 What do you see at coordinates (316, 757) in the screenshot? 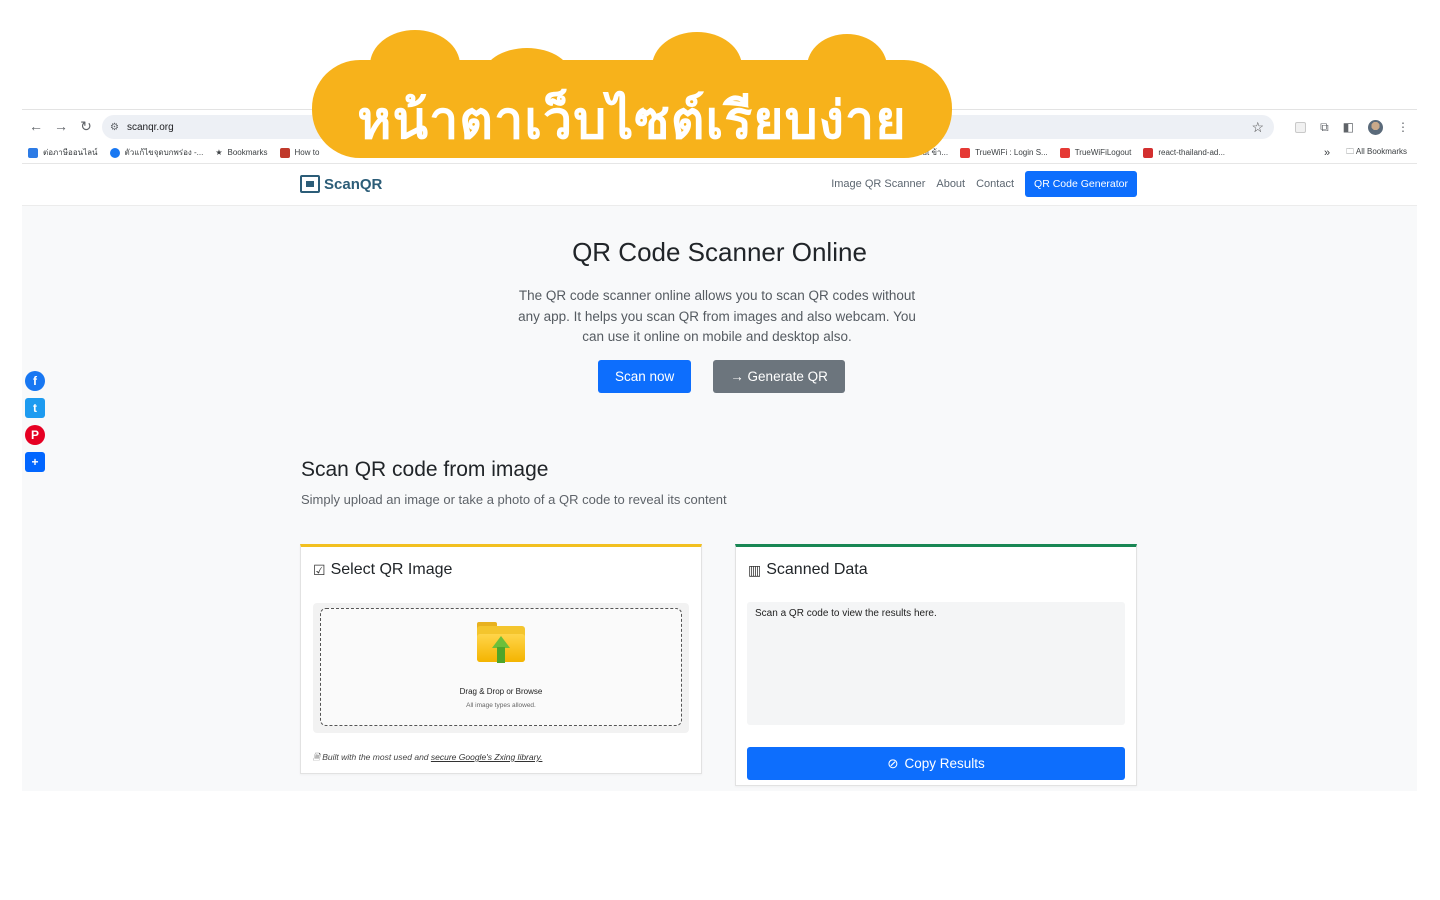
I see `file-icon: 🗎` at bounding box center [316, 757].